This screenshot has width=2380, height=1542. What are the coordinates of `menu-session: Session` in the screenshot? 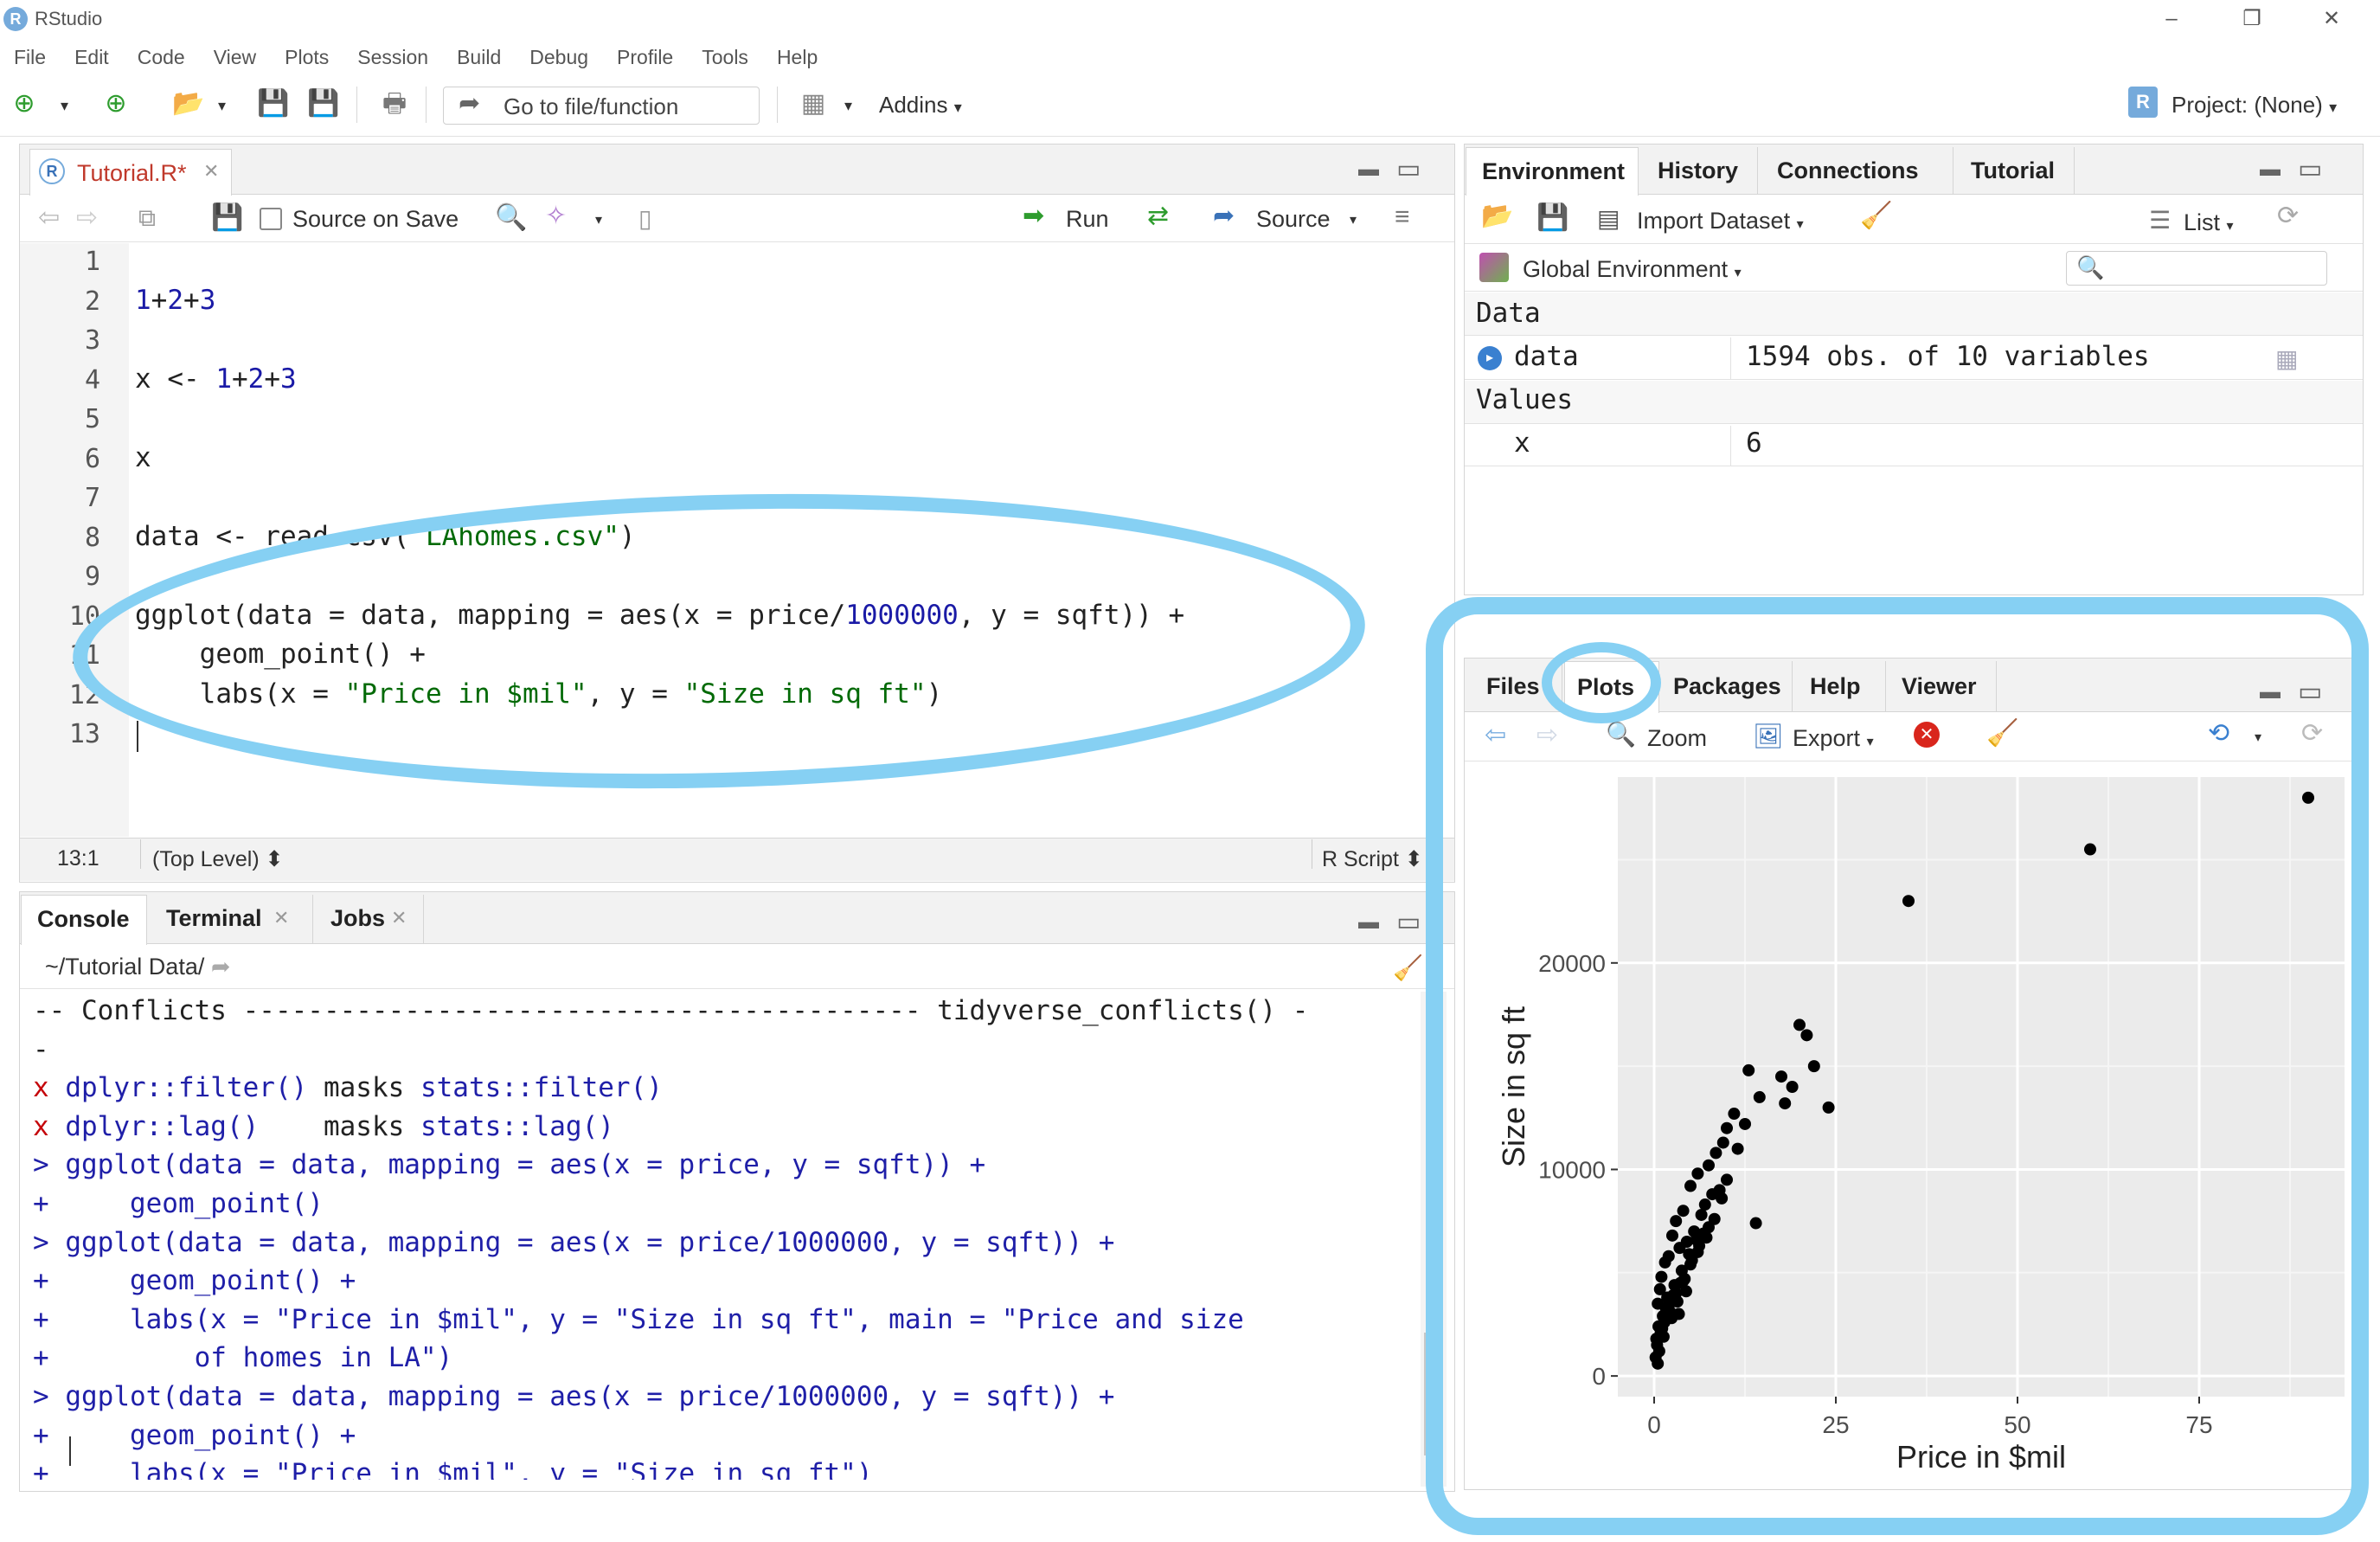 It's located at (392, 57).